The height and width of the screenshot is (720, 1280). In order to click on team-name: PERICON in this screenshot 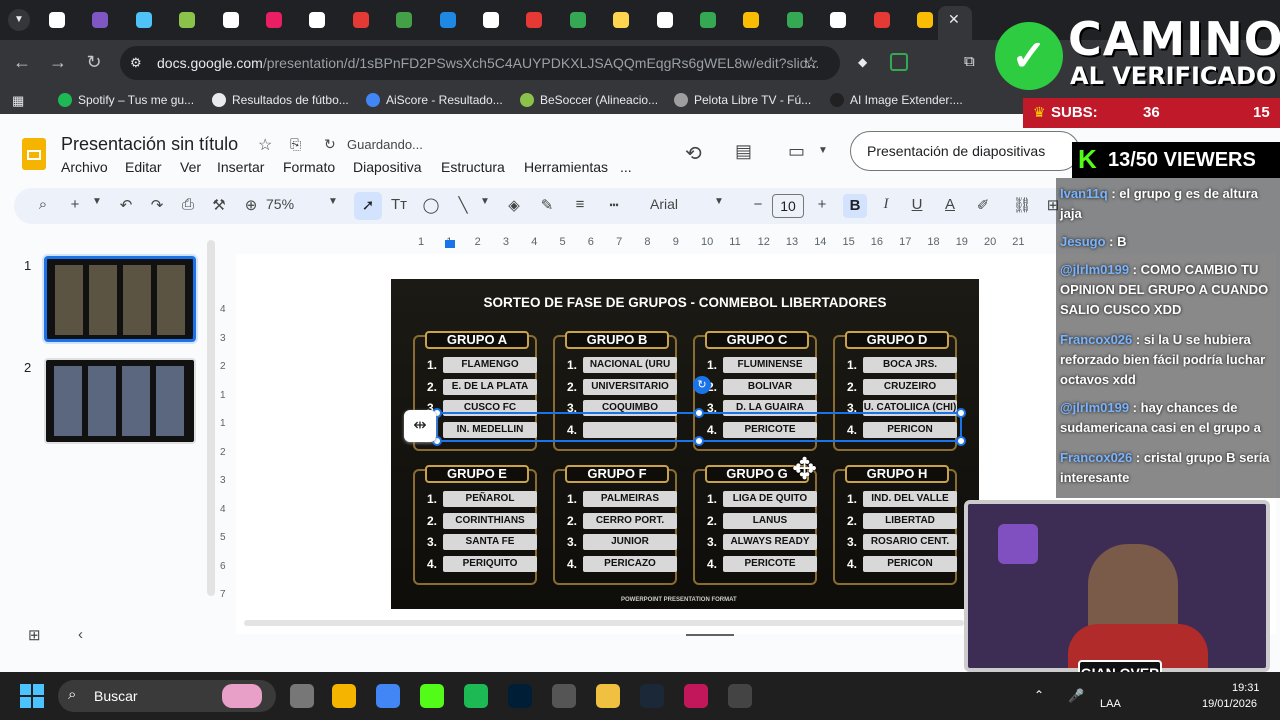, I will do `click(910, 563)`.